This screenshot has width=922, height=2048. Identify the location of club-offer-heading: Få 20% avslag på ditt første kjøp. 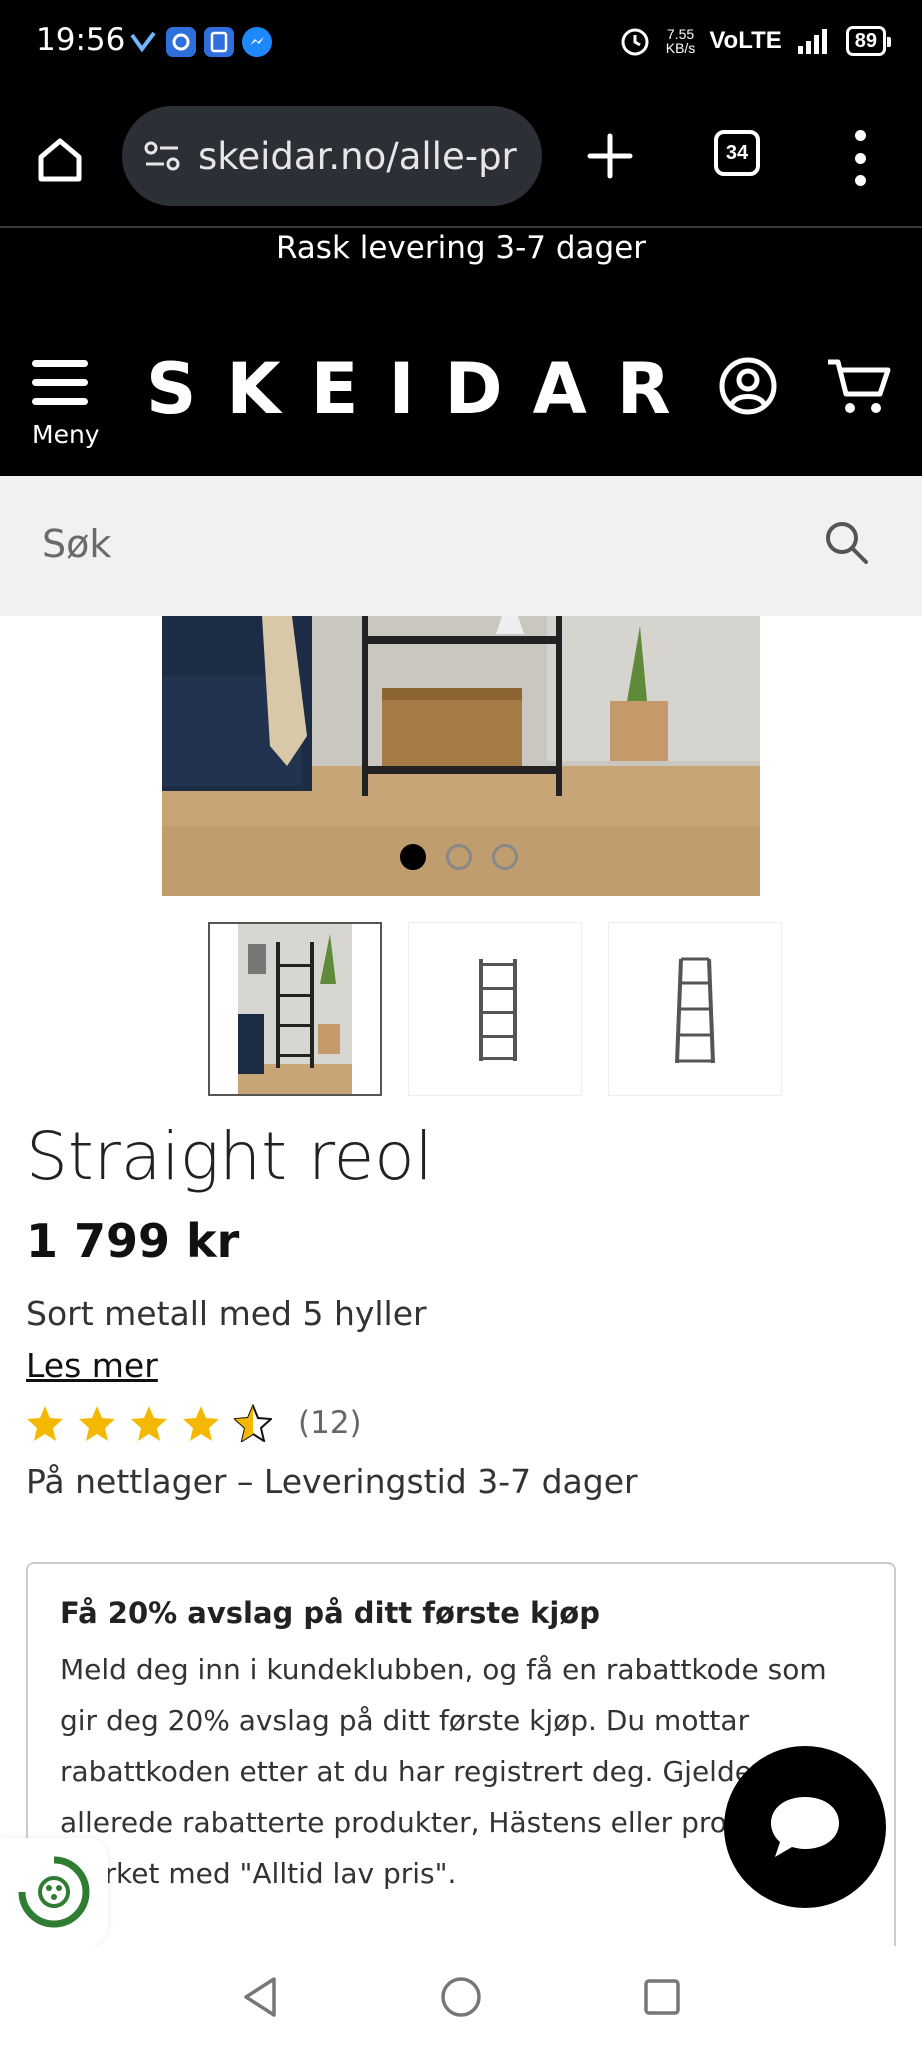
(330, 1613).